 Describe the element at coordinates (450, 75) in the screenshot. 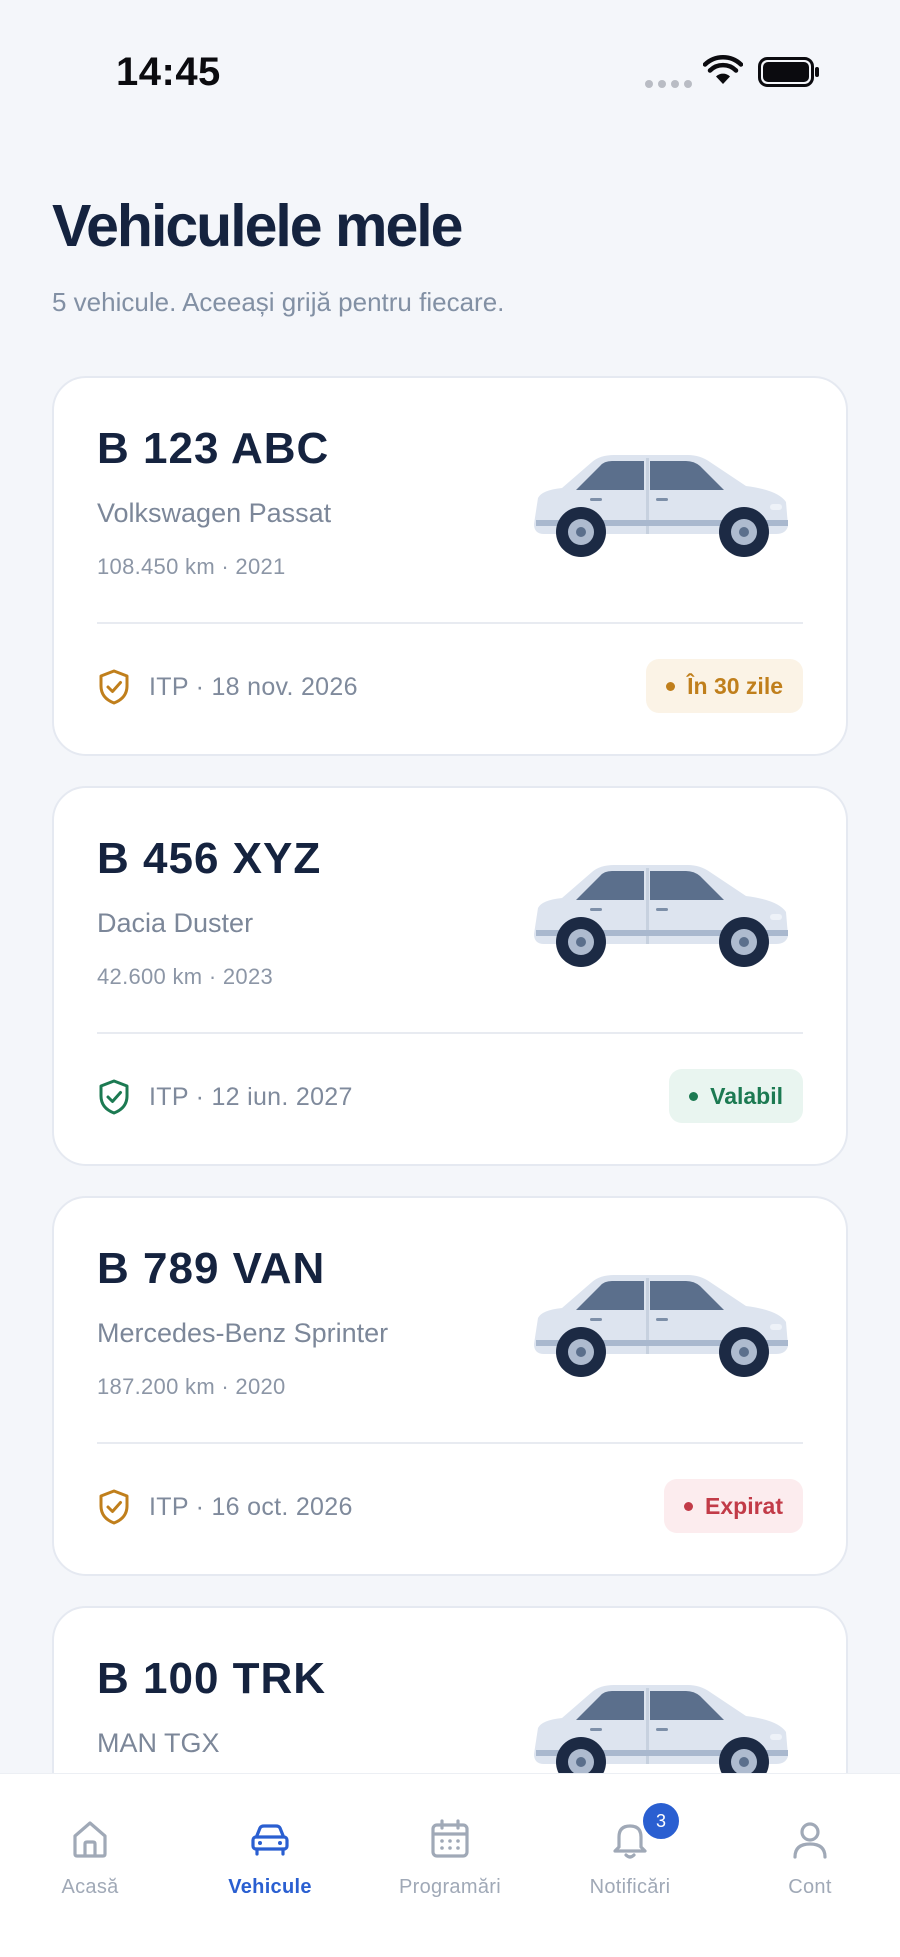

I see `status-bar: 14:45` at that location.